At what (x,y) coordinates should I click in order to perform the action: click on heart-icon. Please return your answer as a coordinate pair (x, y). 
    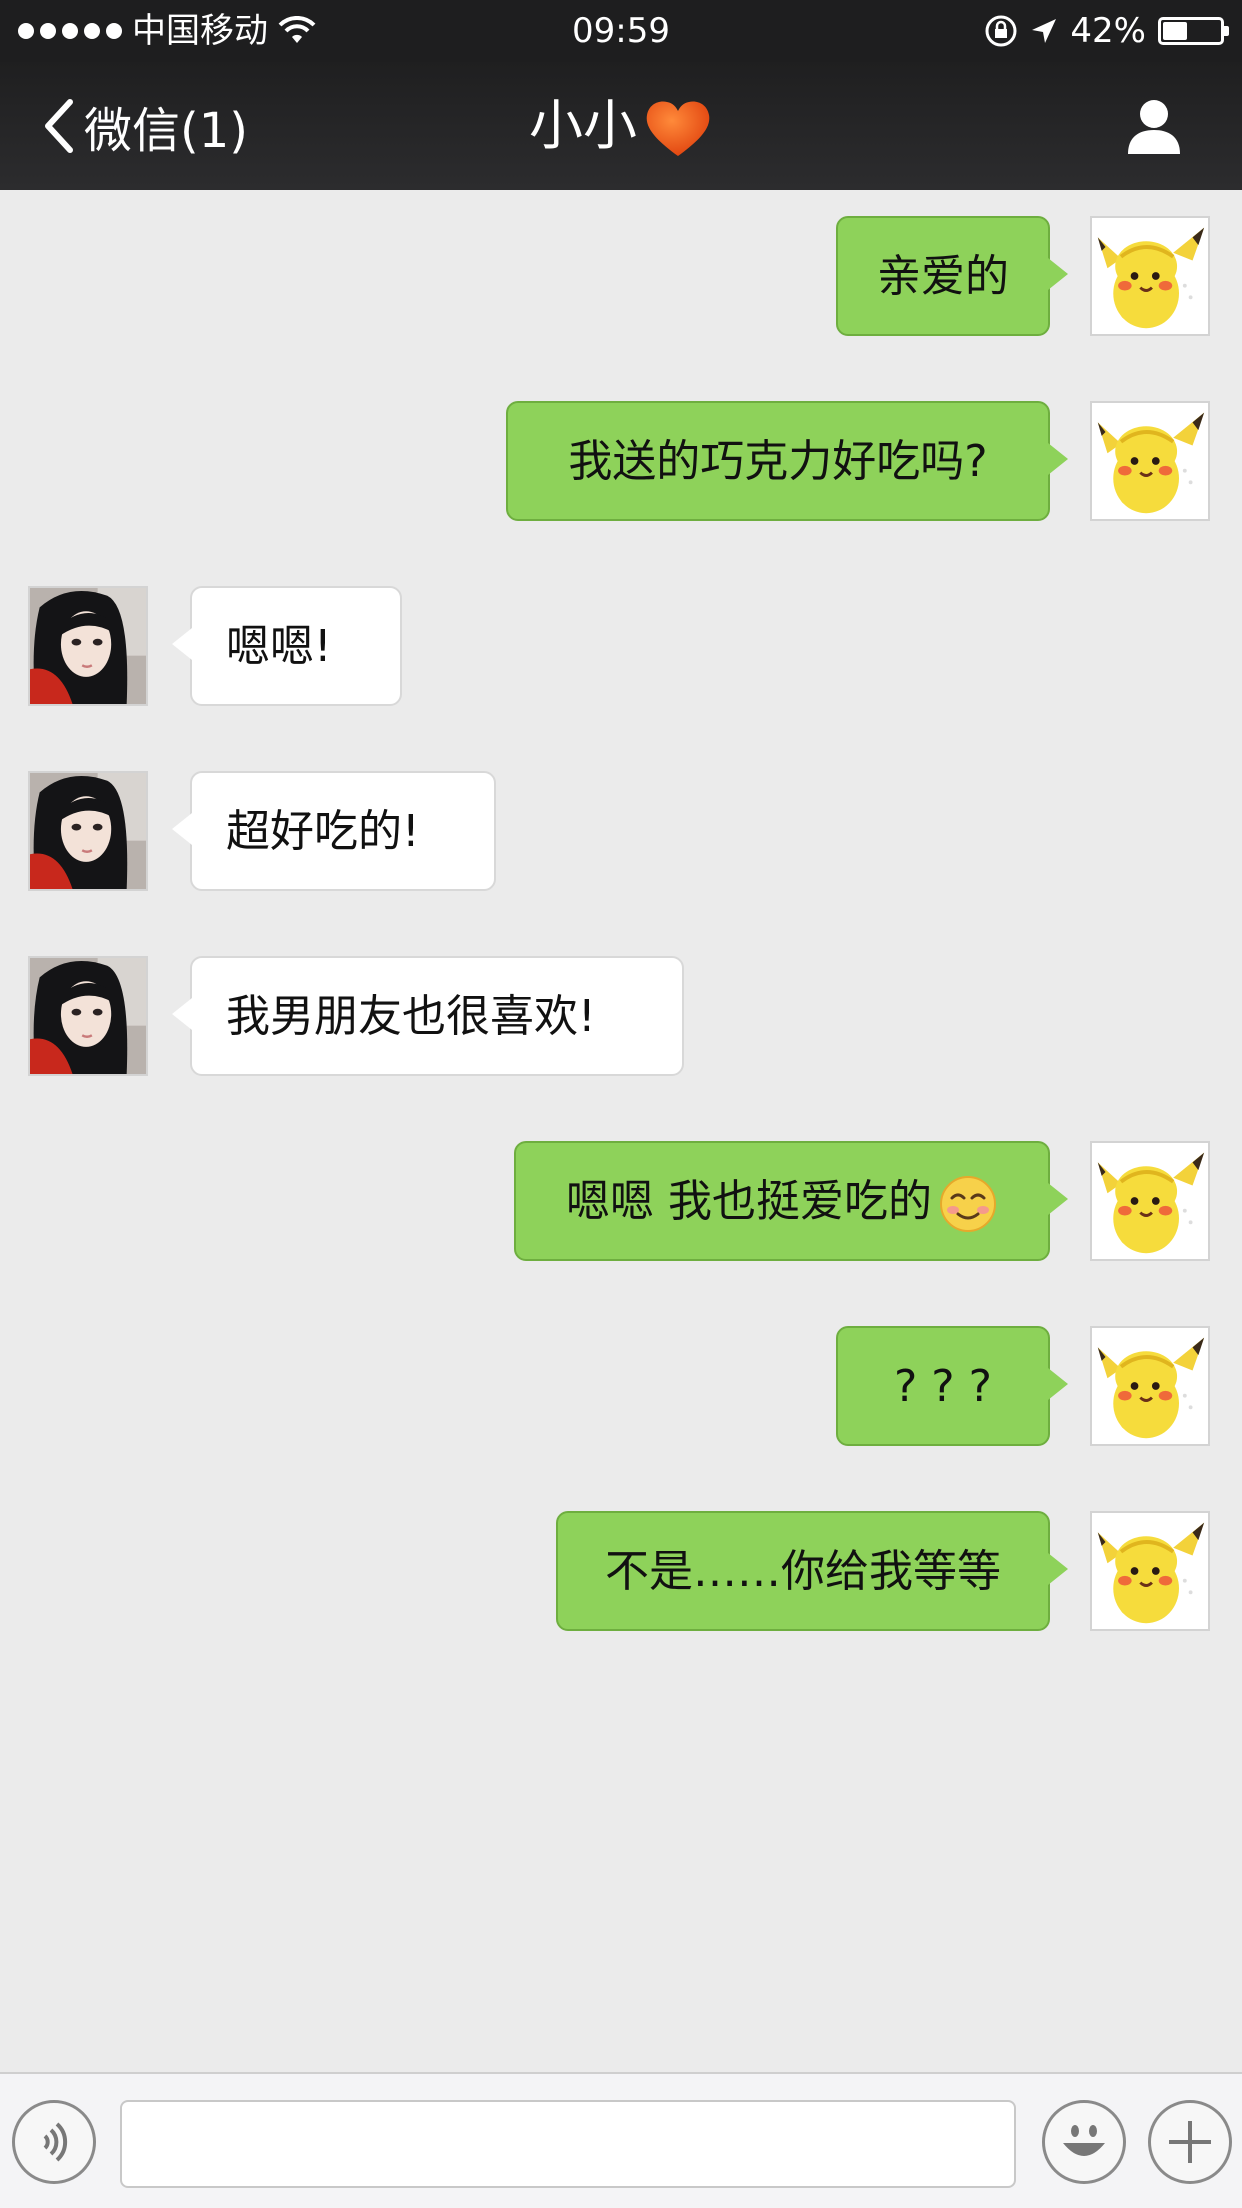
    Looking at the image, I should click on (678, 129).